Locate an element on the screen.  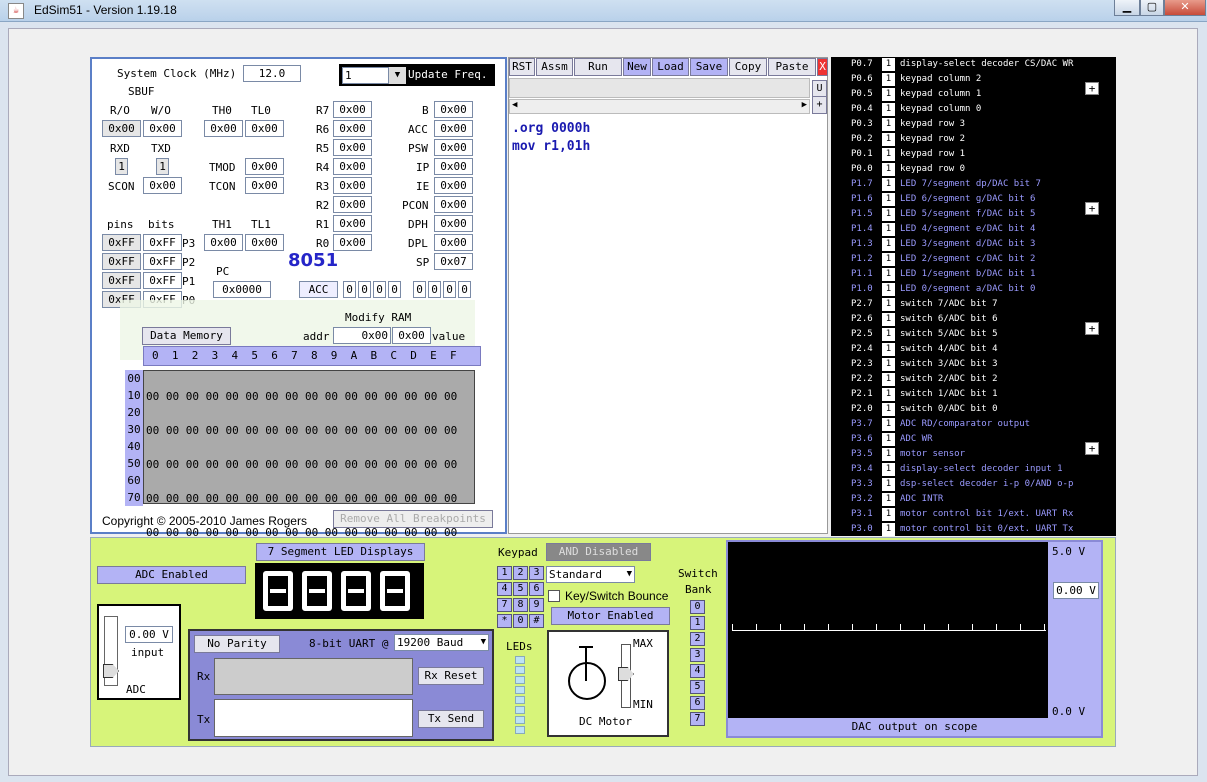
keypad-key-7: 7 is located at coordinates (504, 605).